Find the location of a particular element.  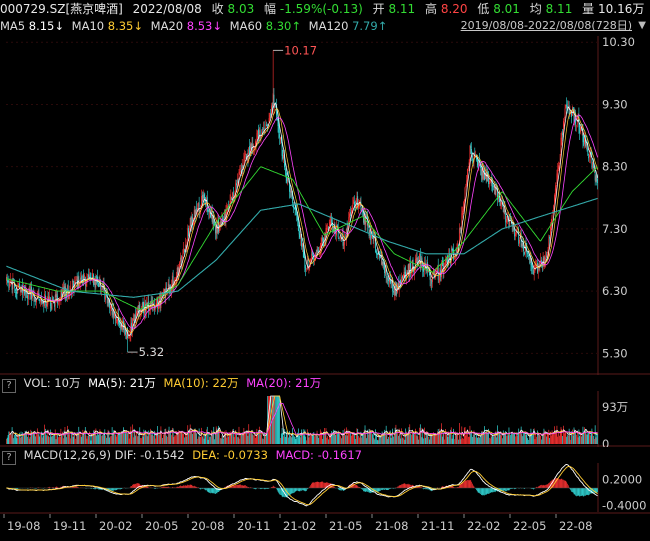

x-tick-label: 21-11 is located at coordinates (437, 526).